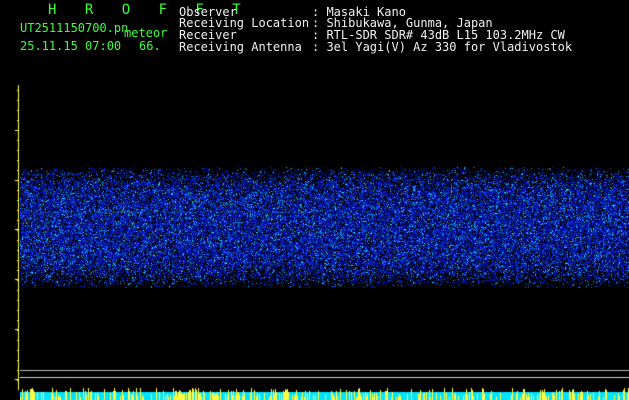 The height and width of the screenshot is (400, 629). Describe the element at coordinates (10, 237) in the screenshot. I see `frequency-scale` at that location.